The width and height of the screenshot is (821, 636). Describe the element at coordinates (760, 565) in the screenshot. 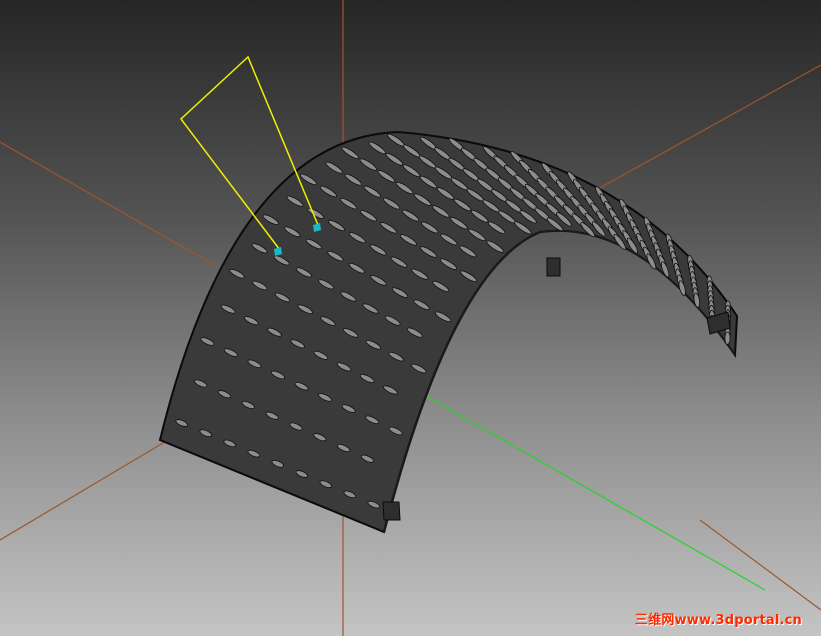

I see `axis-lower-right-segment` at that location.